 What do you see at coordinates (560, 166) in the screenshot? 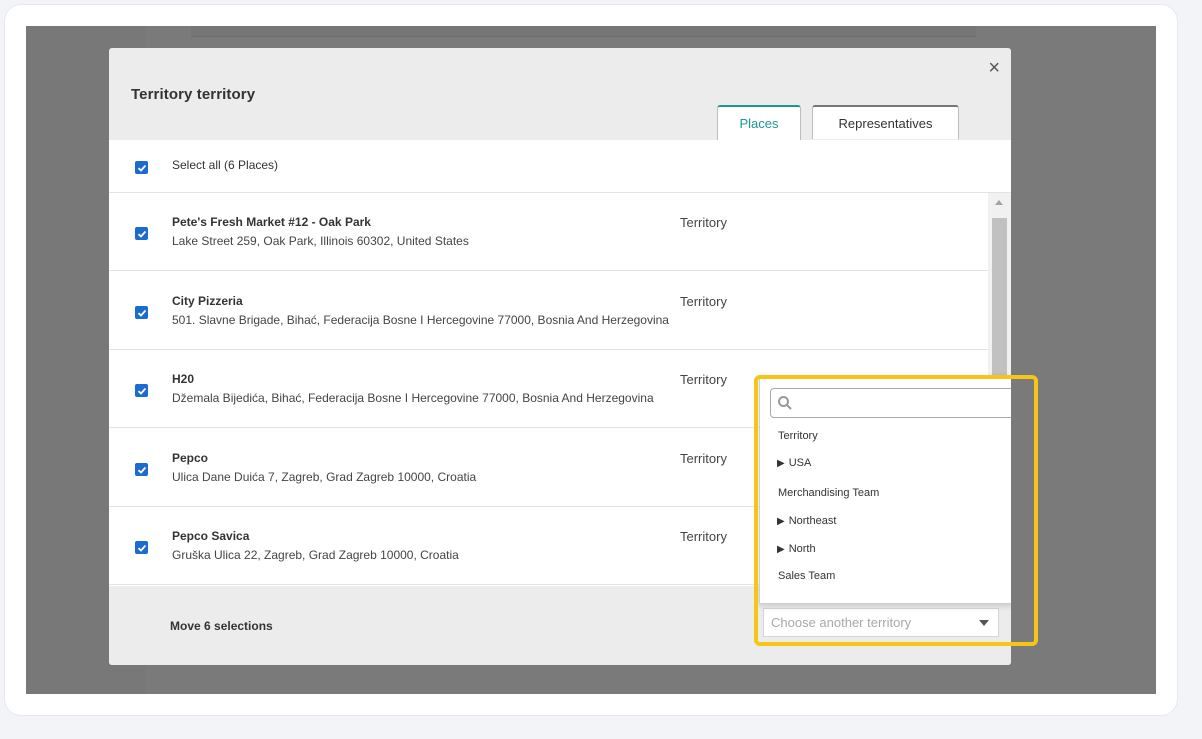
I see `select-all-row: Select all (6 Places)` at bounding box center [560, 166].